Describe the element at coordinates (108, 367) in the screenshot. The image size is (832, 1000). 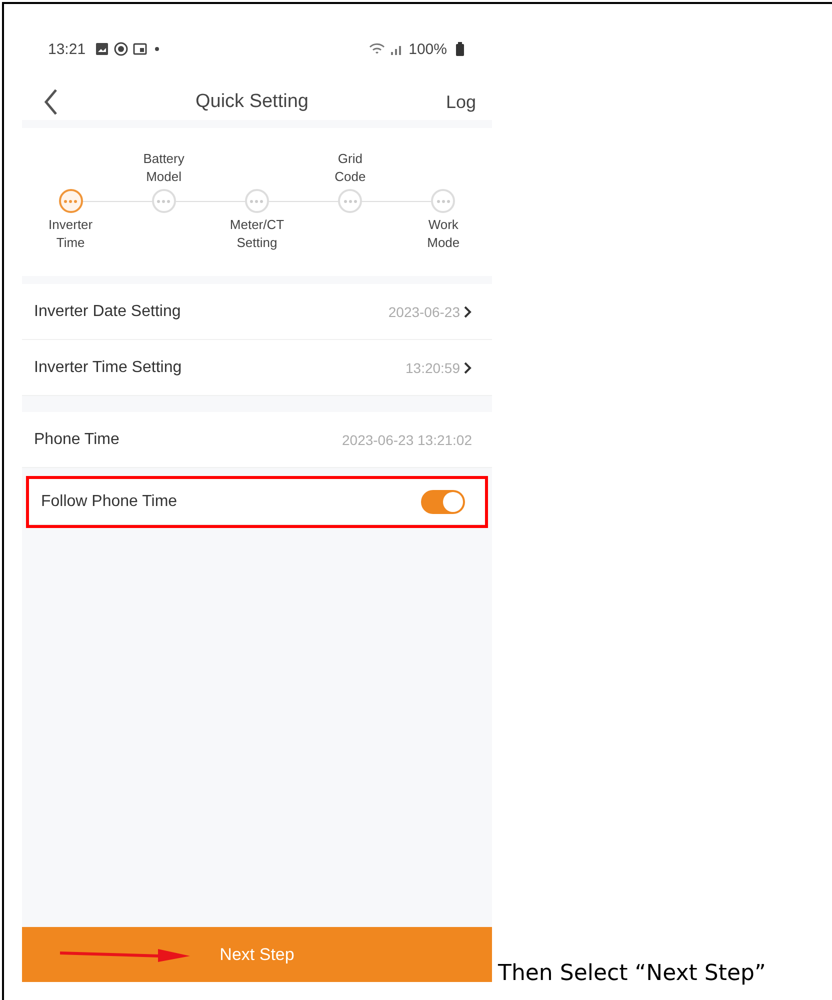
I see `setting-label: Inverter Time Setting` at that location.